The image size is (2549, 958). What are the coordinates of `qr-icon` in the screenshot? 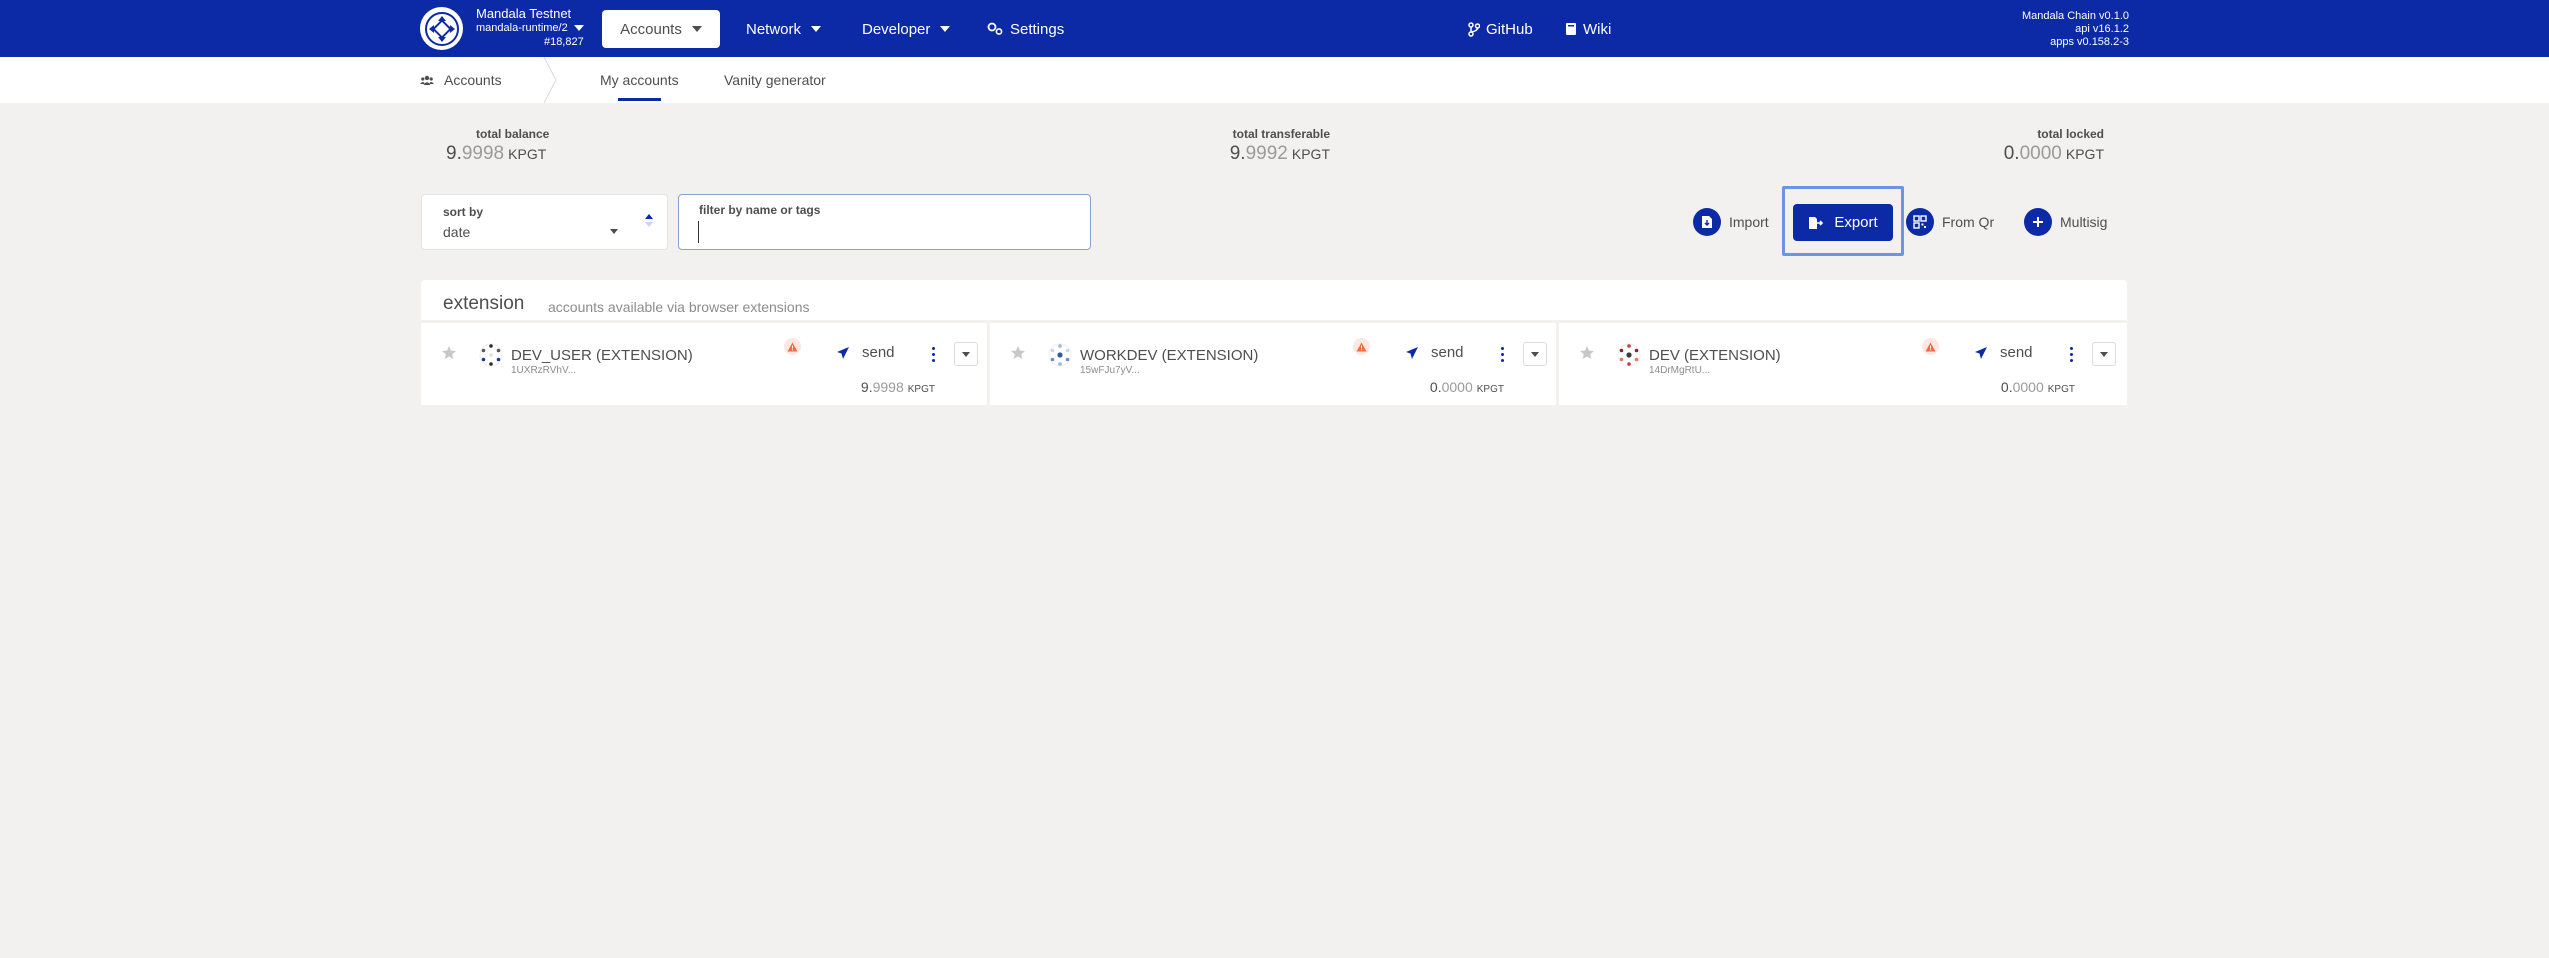 It's located at (1920, 222).